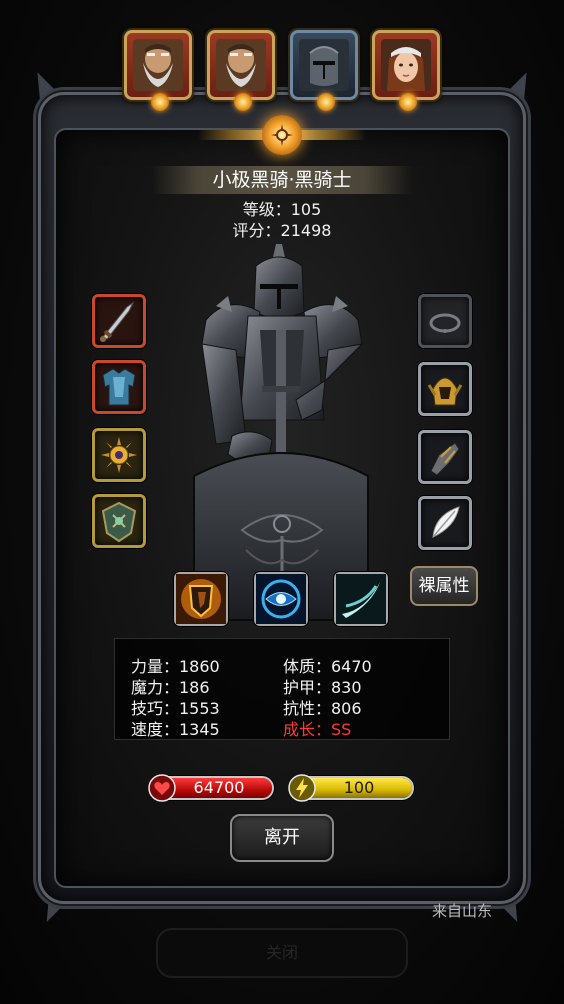  I want to click on source-label: 来自山东, so click(462, 911).